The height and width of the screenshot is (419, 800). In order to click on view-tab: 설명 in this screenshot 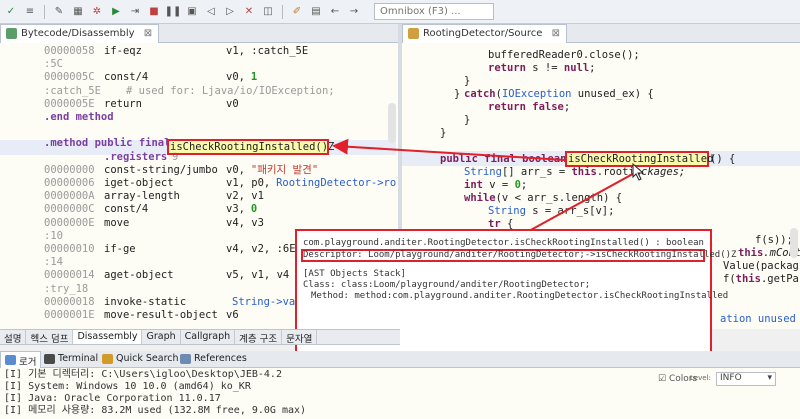, I will do `click(13, 337)`.